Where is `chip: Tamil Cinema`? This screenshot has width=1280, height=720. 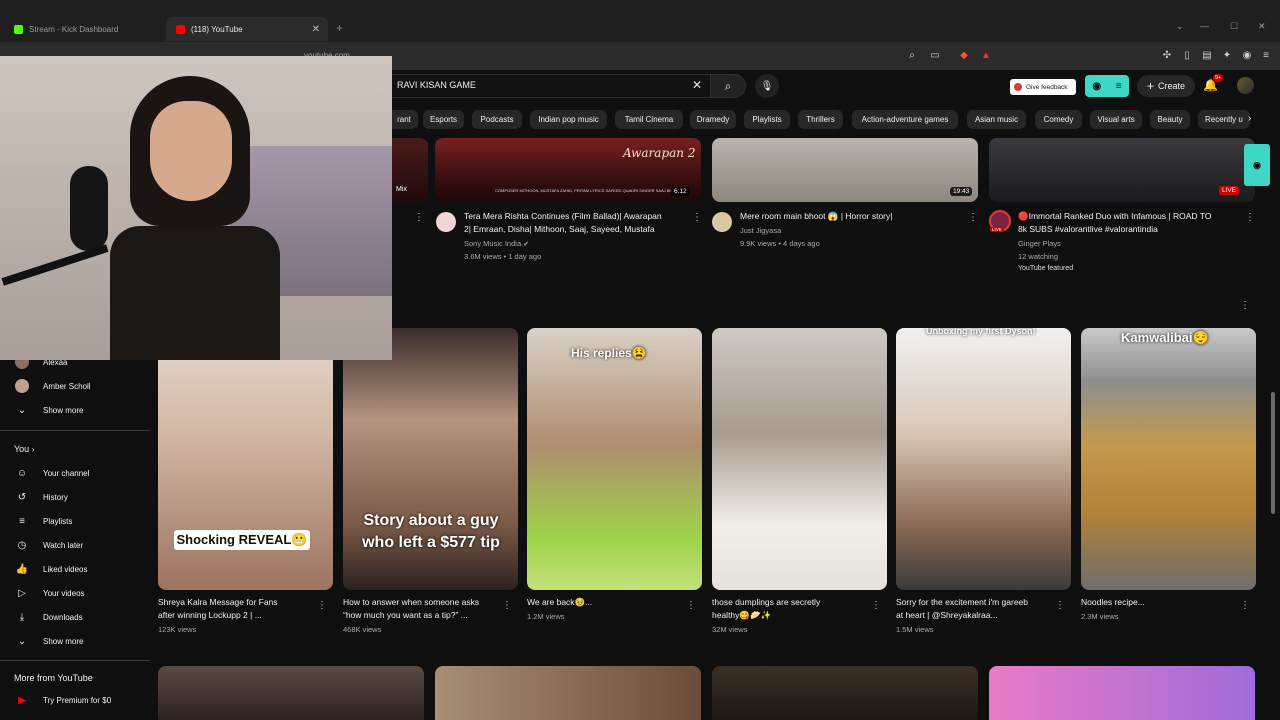 chip: Tamil Cinema is located at coordinates (649, 119).